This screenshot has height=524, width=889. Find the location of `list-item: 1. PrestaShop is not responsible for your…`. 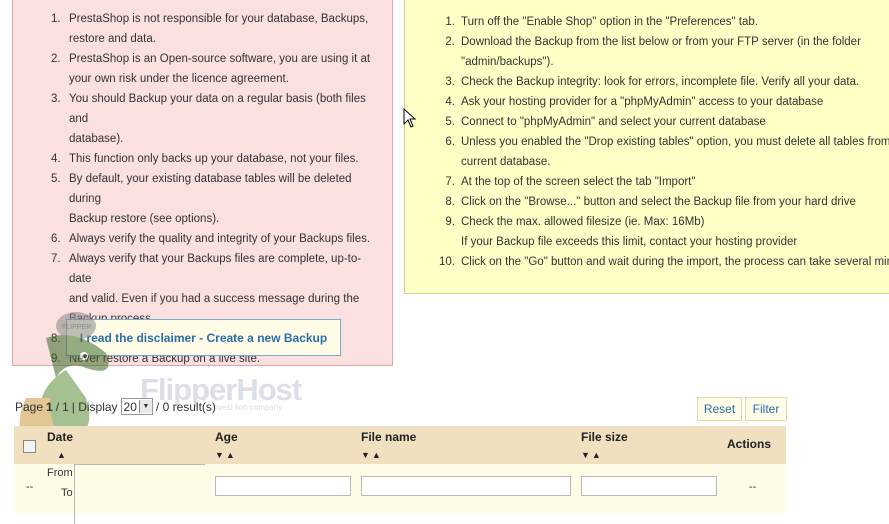

list-item: 1. PrestaShop is not responsible for your… is located at coordinates (217, 29).